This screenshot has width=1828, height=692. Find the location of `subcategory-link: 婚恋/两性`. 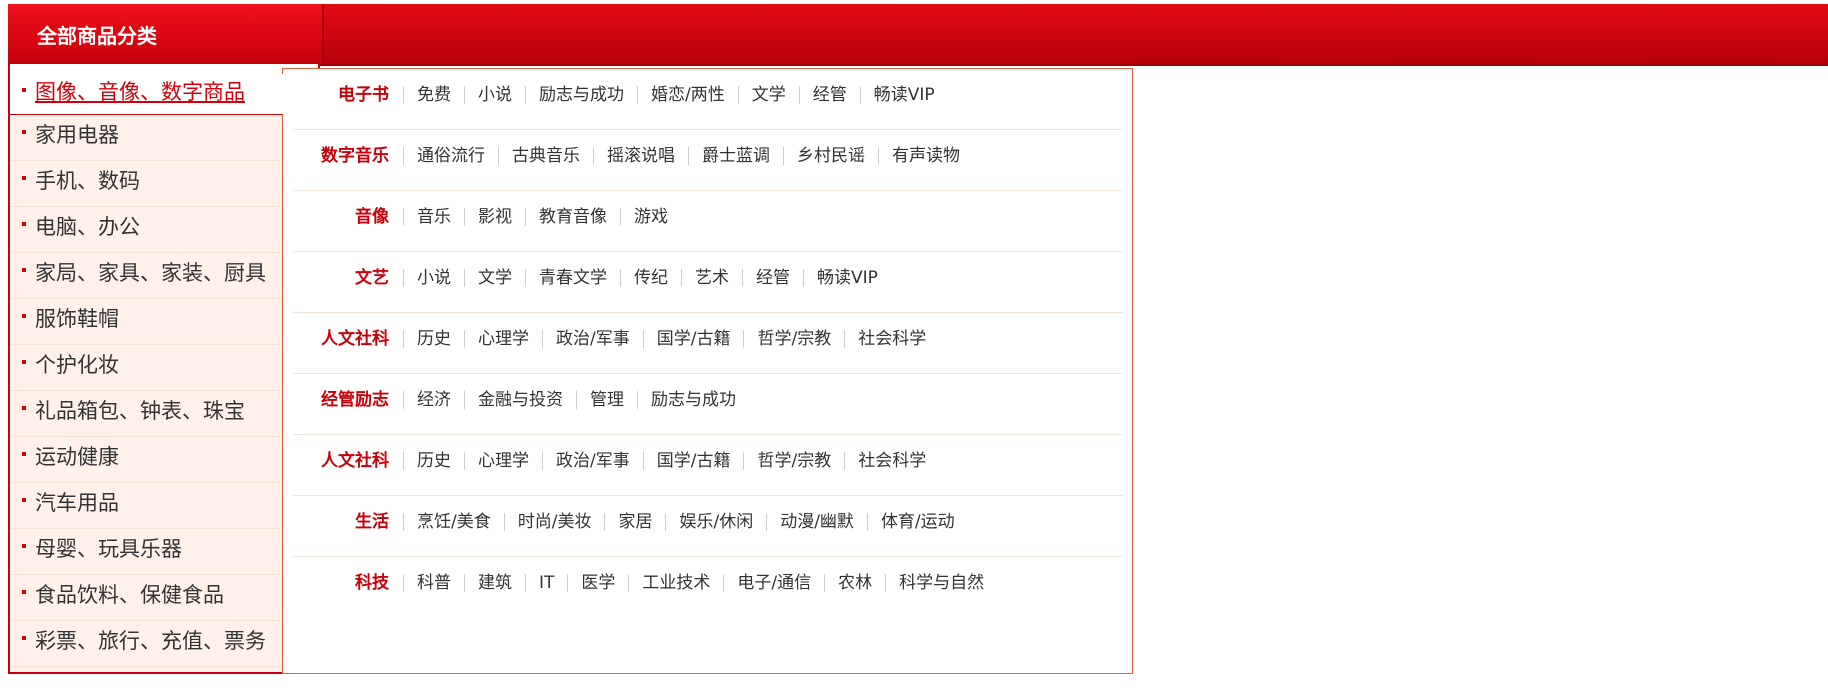

subcategory-link: 婚恋/两性 is located at coordinates (687, 95).